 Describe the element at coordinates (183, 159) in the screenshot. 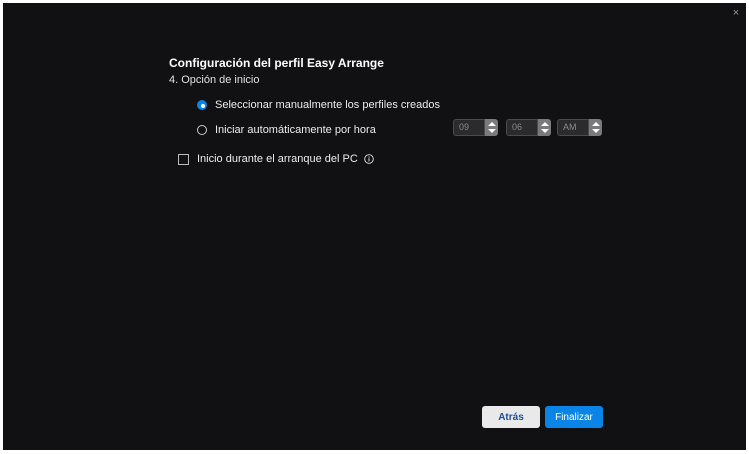

I see `startup-checkbox` at that location.